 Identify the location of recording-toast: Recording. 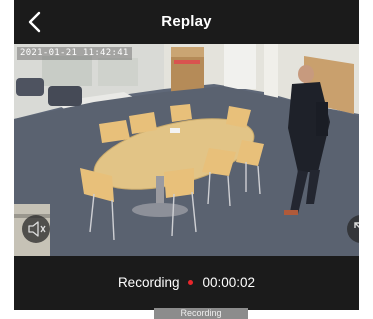
(201, 313).